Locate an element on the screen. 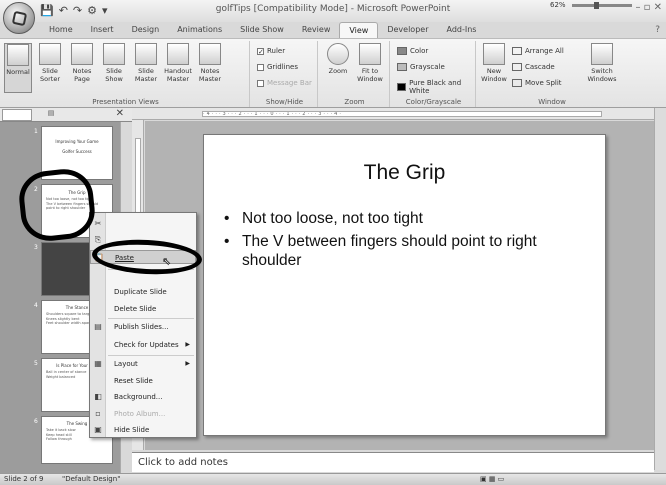  tab-review: Review is located at coordinates (316, 30).